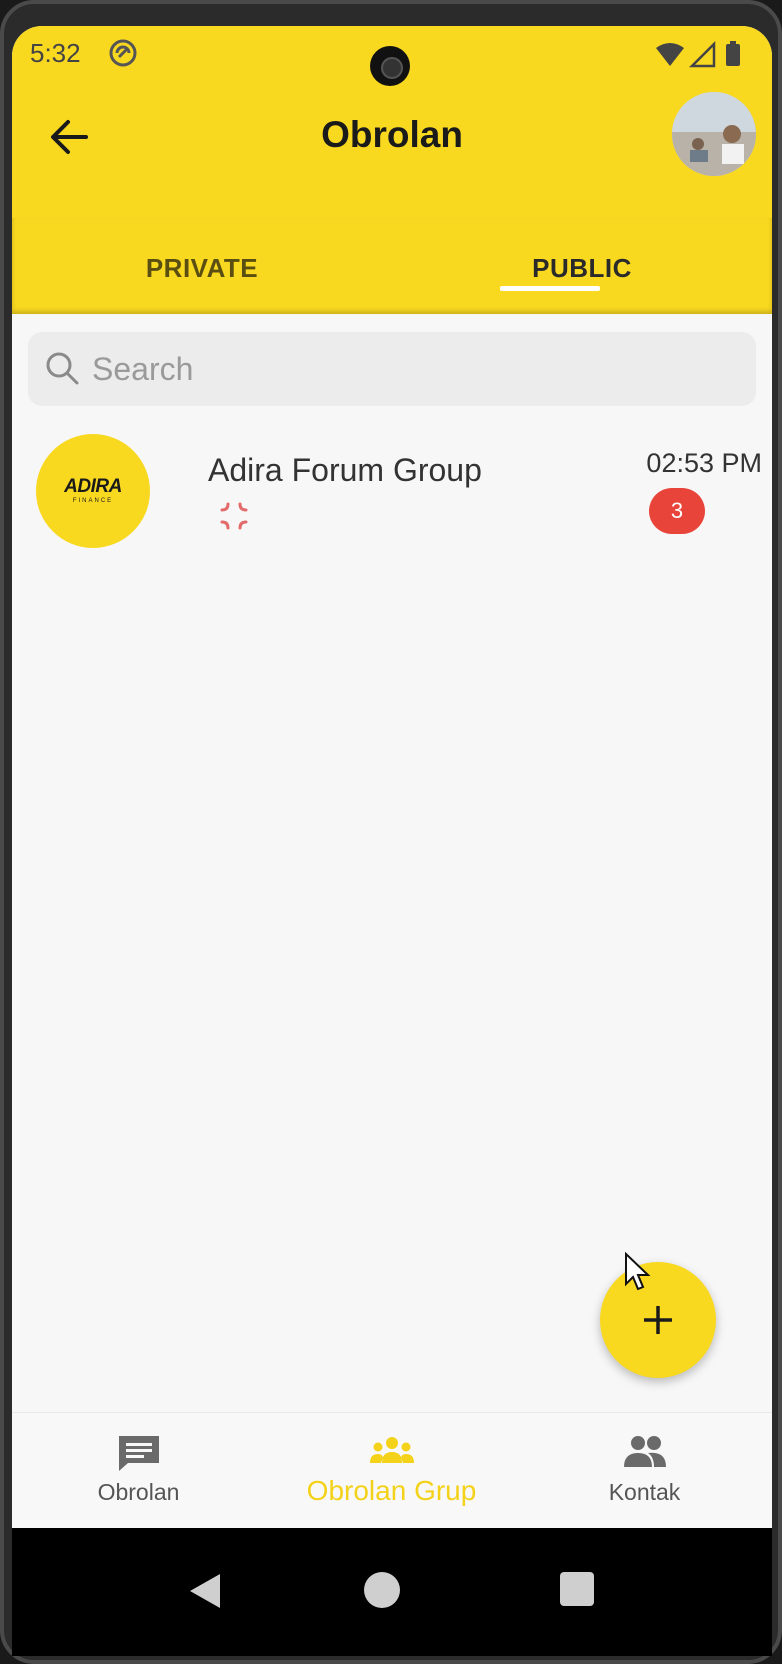  I want to click on chat-name: Adira Forum Group, so click(345, 470).